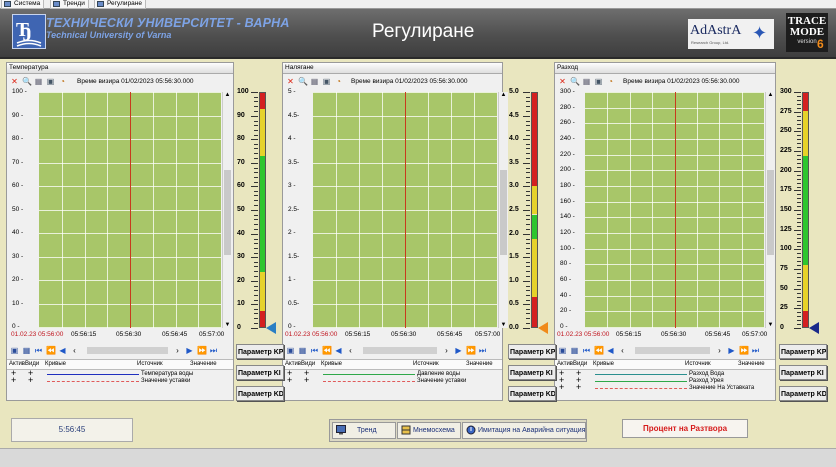 The width and height of the screenshot is (836, 467). What do you see at coordinates (120, 4) in the screenshot?
I see `tab-control: Регулиране` at bounding box center [120, 4].